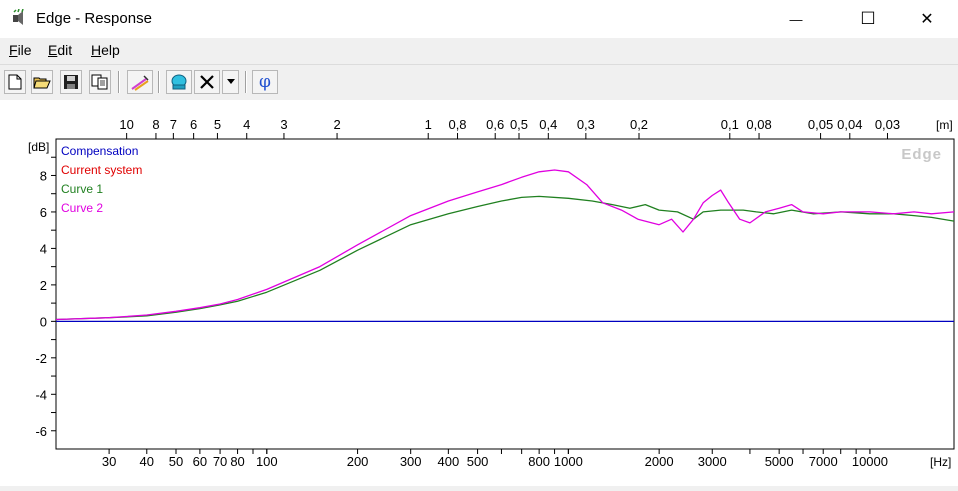 The width and height of the screenshot is (958, 491). Describe the element at coordinates (479, 82) in the screenshot. I see `toolbar: φ` at that location.